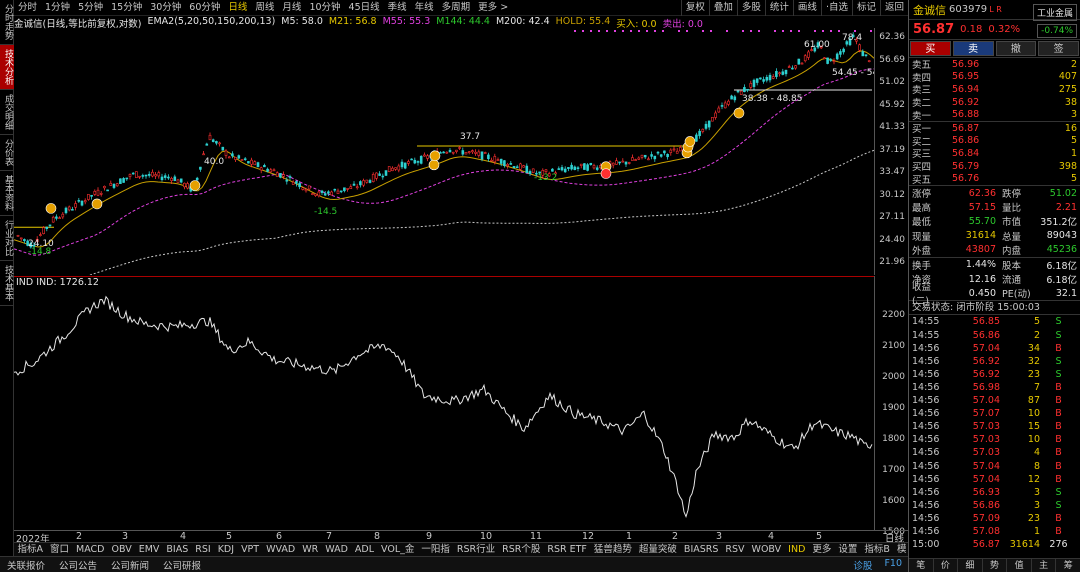  What do you see at coordinates (424, 8) in the screenshot?
I see `period-tab-12: 年线` at bounding box center [424, 8].